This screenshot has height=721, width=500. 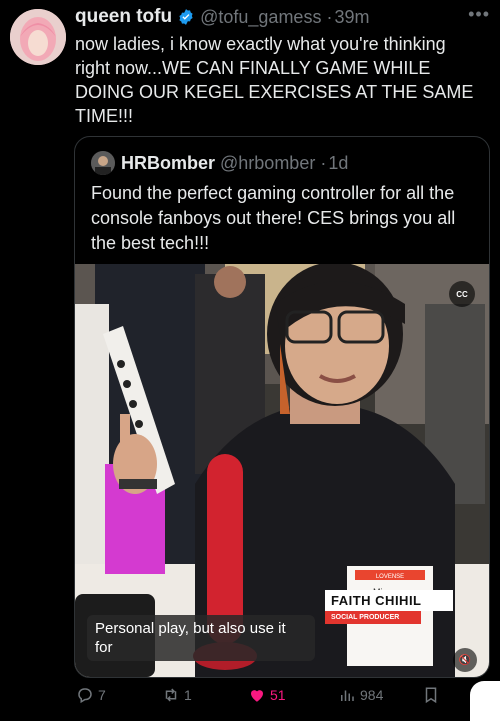 What do you see at coordinates (268, 162) in the screenshot?
I see `quoted-handle: @hrbomber` at bounding box center [268, 162].